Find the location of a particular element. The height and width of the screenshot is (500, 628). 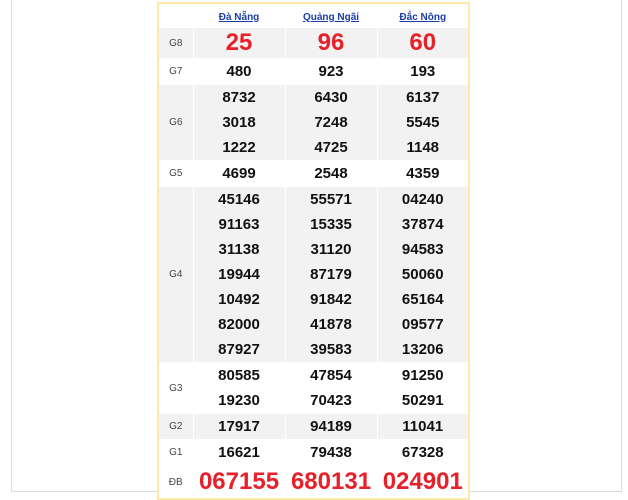

prize-cell: 4359 is located at coordinates (423, 173).